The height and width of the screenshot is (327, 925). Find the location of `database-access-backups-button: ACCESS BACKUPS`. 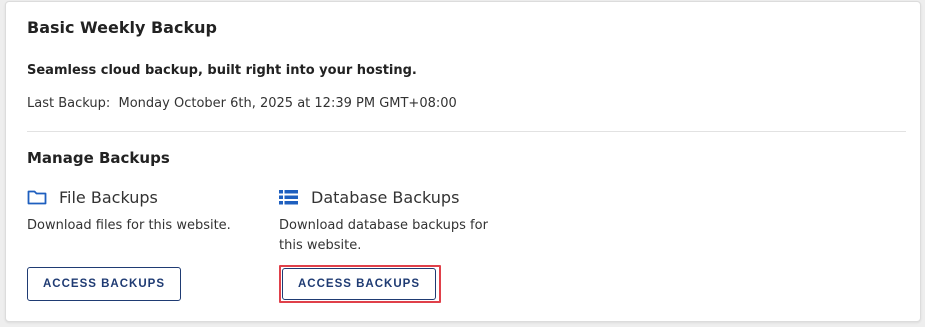

database-access-backups-button: ACCESS BACKUPS is located at coordinates (359, 284).